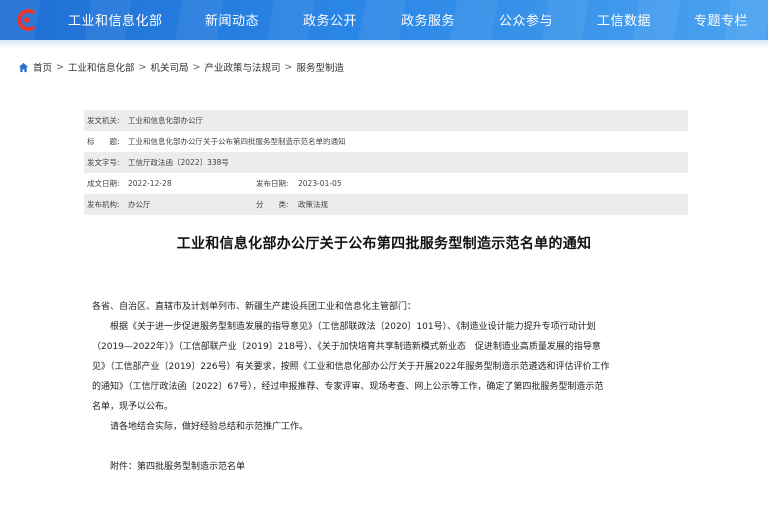 Image resolution: width=768 pixels, height=512 pixels. Describe the element at coordinates (386, 204) in the screenshot. I see `meta-row-org: 发布机构: 办公厅 分 类: 政策法规` at that location.